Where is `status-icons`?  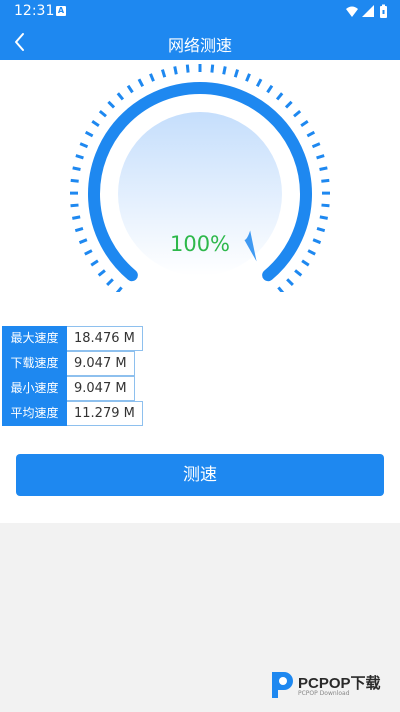 status-icons is located at coordinates (368, 14).